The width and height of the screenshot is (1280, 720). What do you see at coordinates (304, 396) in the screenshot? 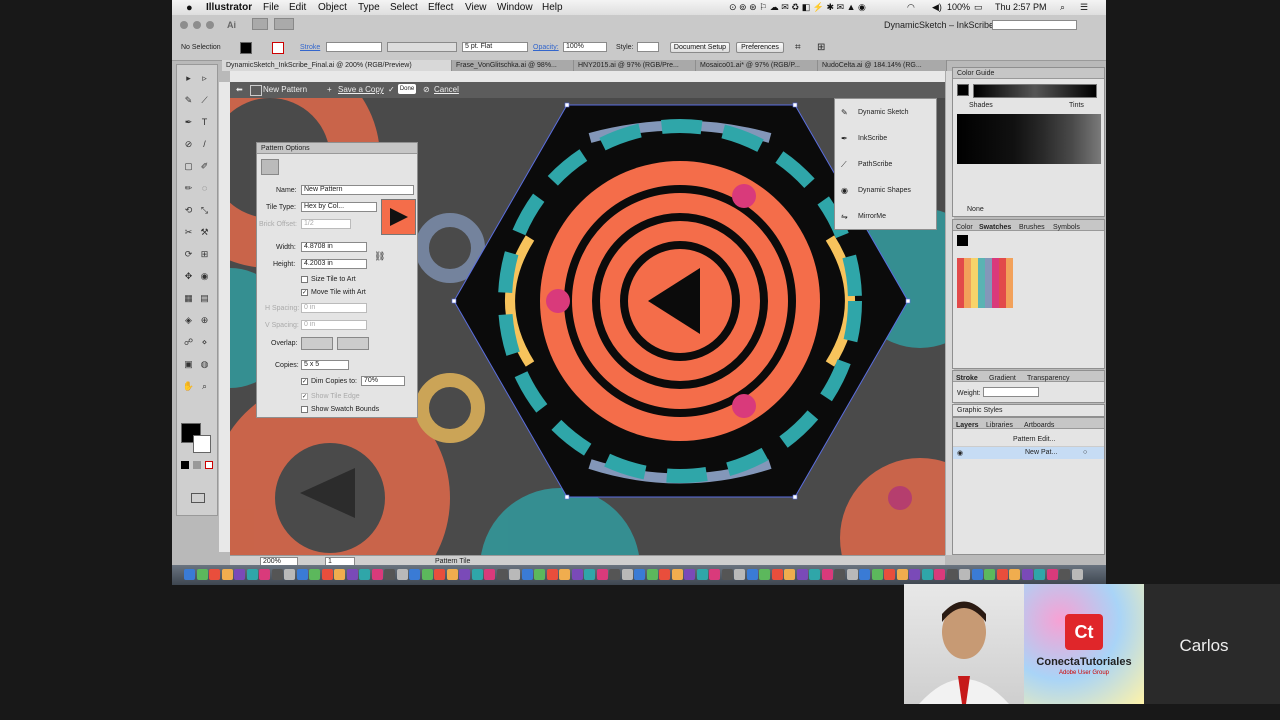
I see `show-tile-edge-checkbox: ✓` at bounding box center [304, 396].